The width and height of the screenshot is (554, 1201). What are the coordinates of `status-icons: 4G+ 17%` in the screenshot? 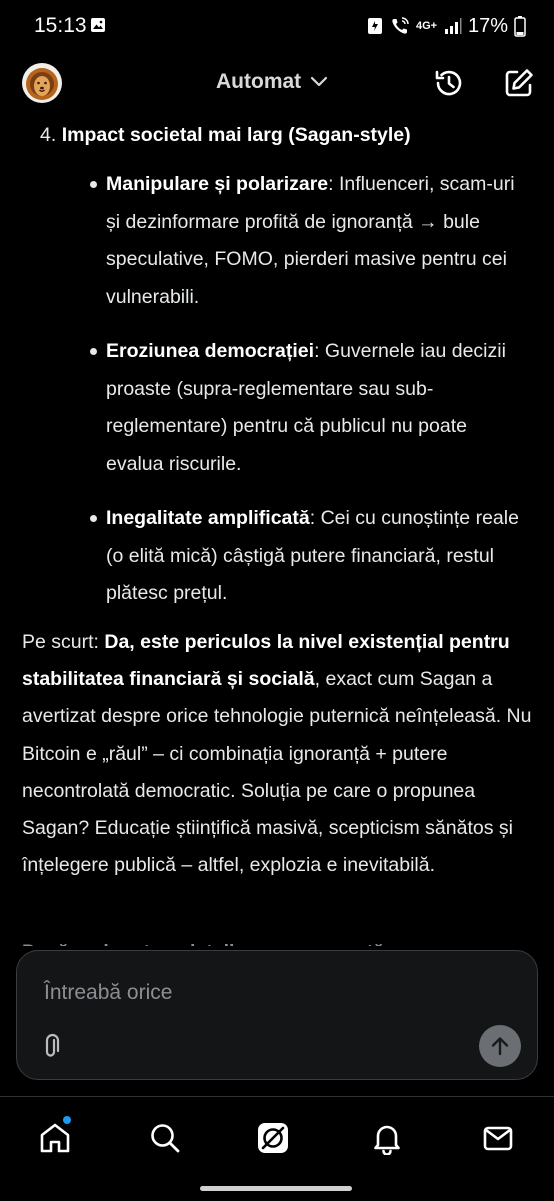 It's located at (446, 26).